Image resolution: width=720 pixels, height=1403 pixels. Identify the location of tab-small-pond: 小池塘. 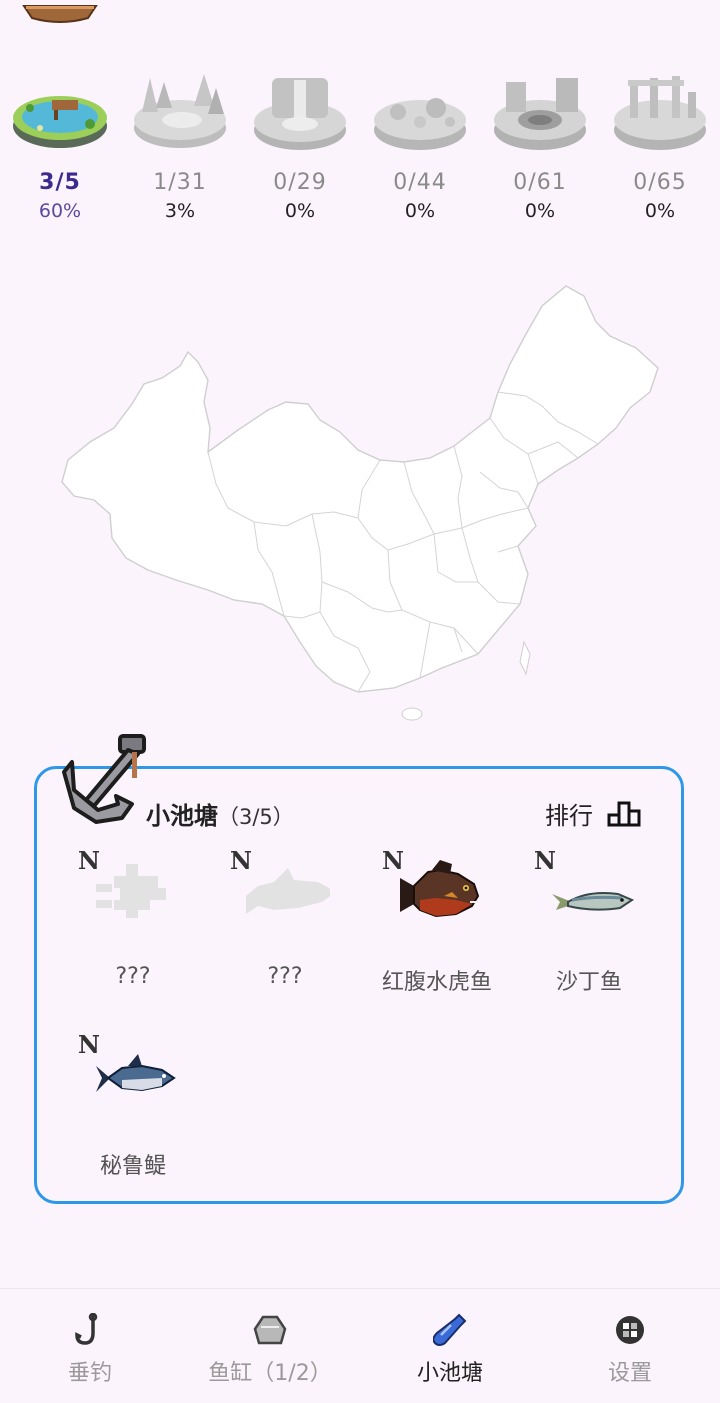
(450, 1346).